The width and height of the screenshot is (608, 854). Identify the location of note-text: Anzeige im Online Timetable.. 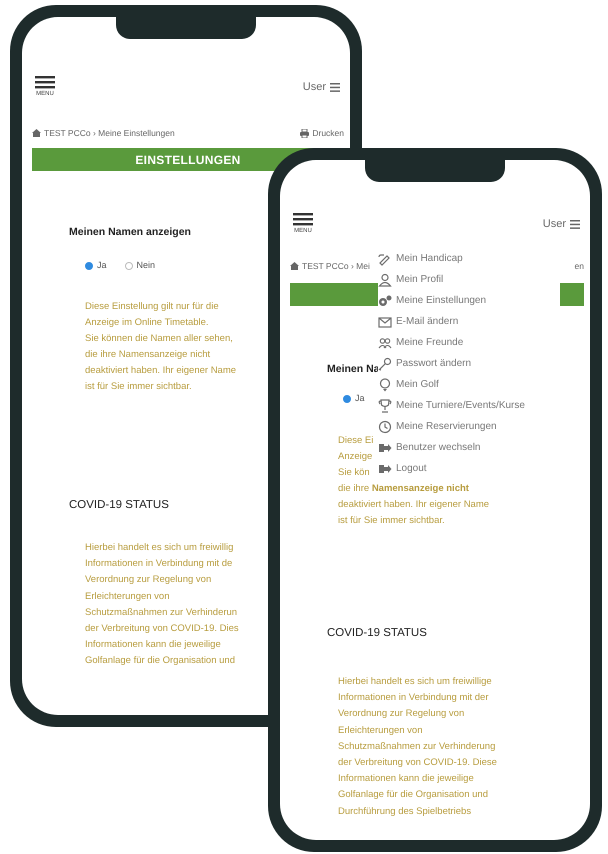
(147, 323).